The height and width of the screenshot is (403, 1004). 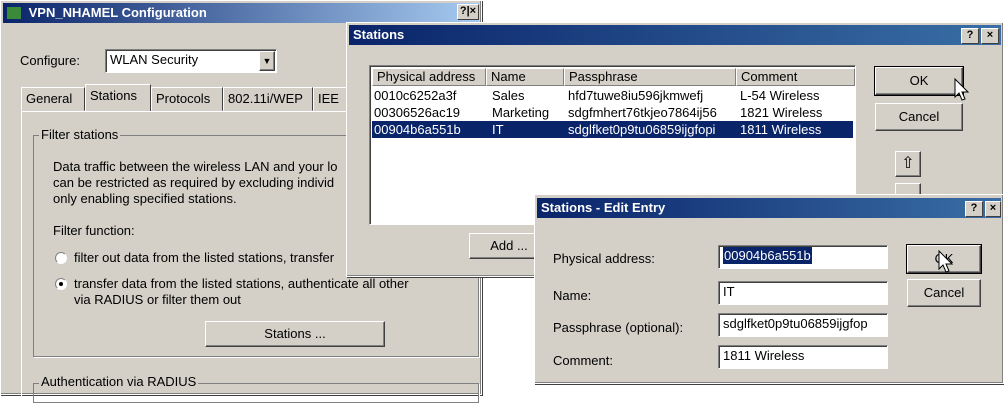 I want to click on tab-stations: Stations, so click(x=118, y=98).